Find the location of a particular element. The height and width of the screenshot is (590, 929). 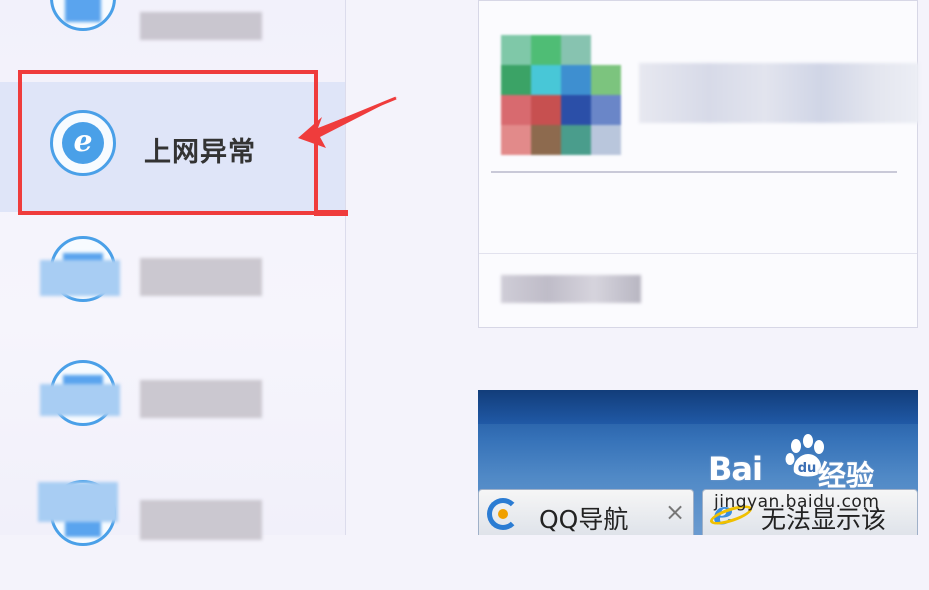

annotation-arrow is located at coordinates (348, 122).